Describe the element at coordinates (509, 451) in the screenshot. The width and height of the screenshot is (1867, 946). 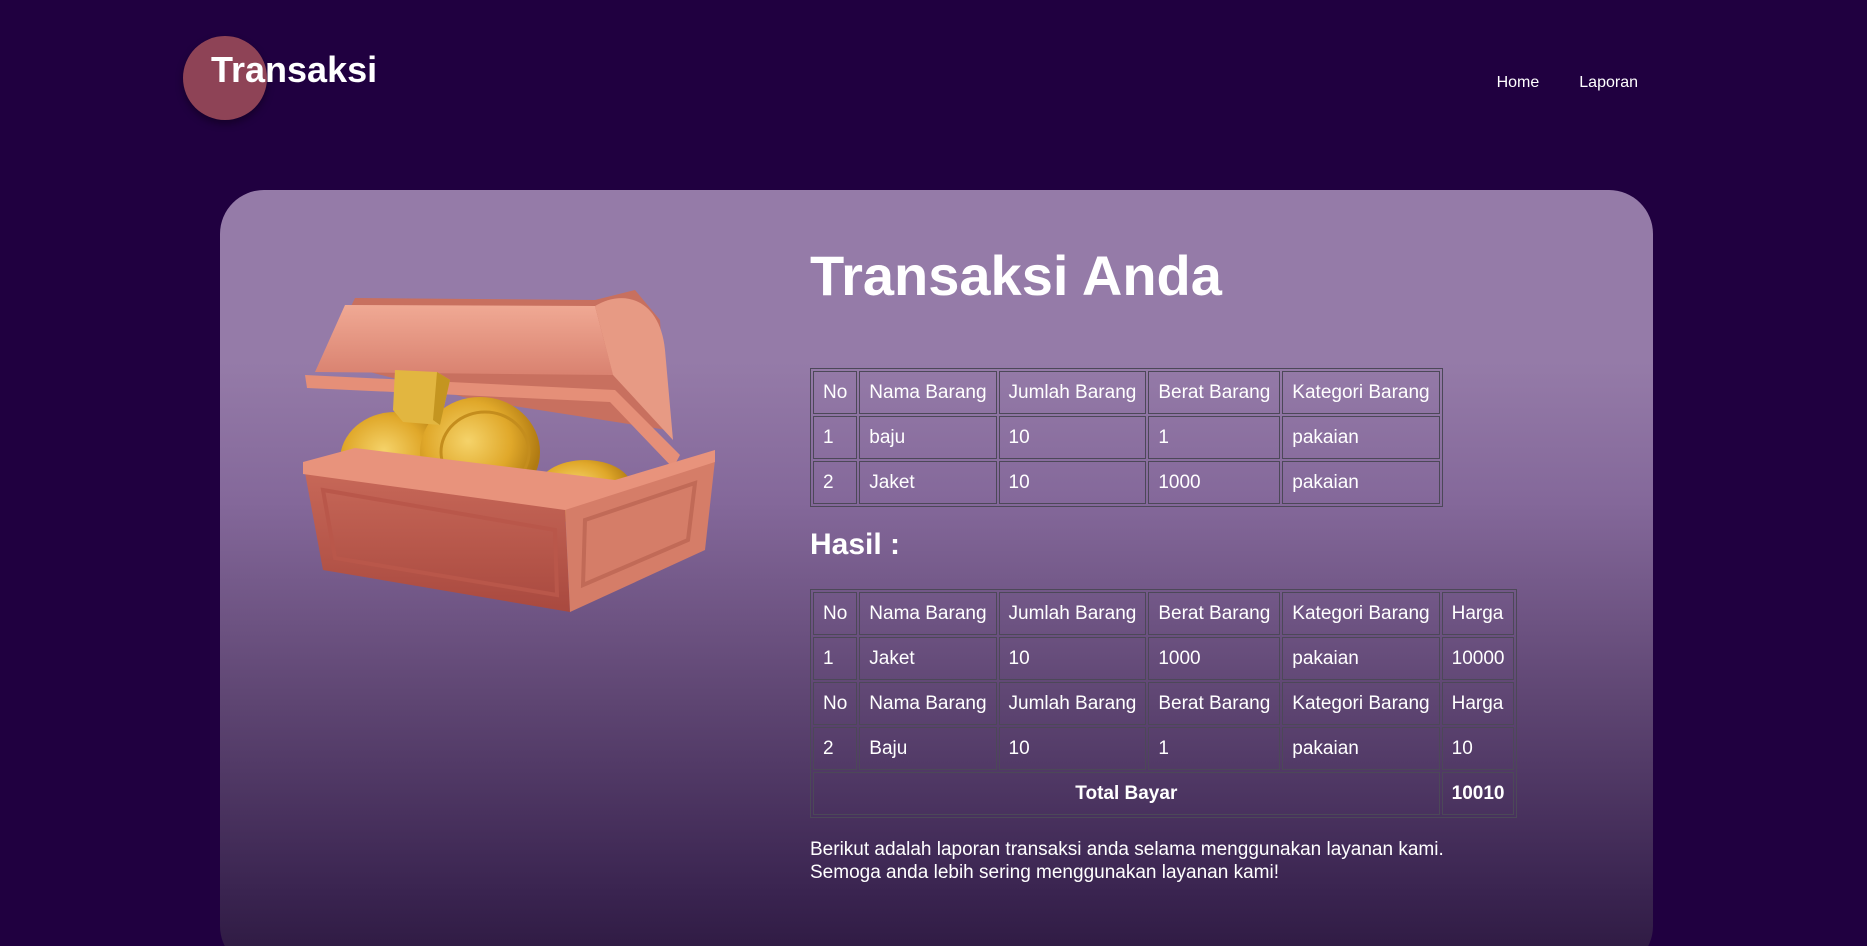
I see `treasure-chest-icon` at that location.